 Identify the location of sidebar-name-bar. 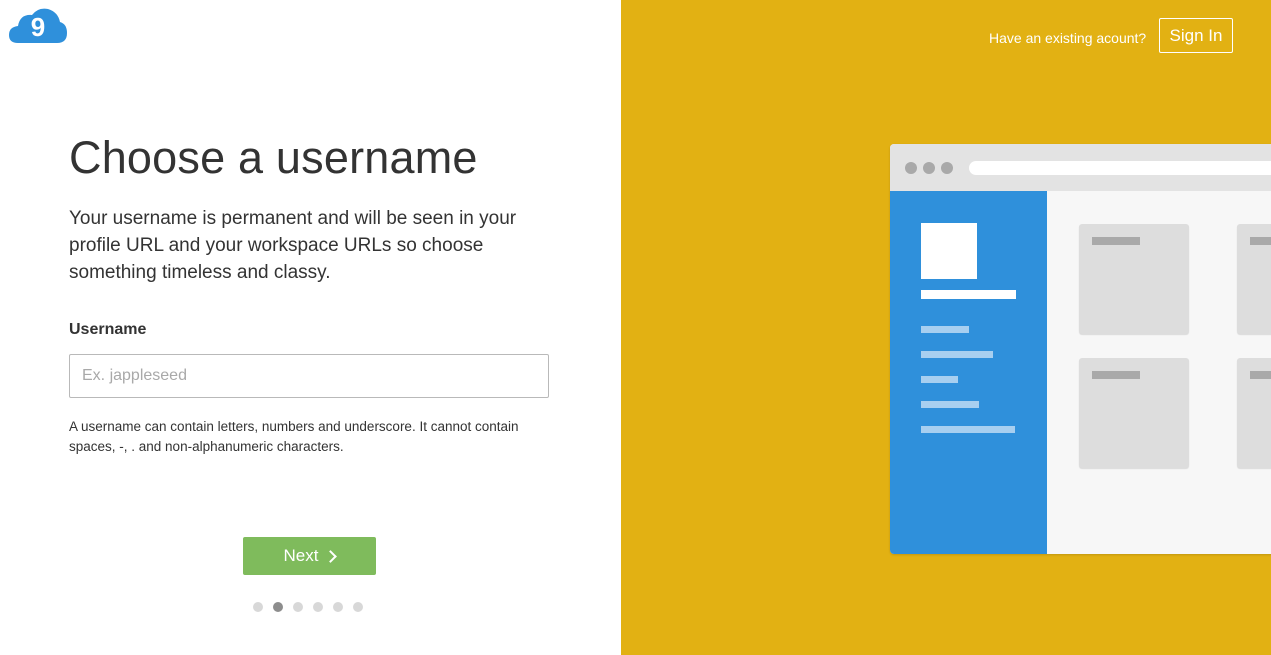
(968, 294).